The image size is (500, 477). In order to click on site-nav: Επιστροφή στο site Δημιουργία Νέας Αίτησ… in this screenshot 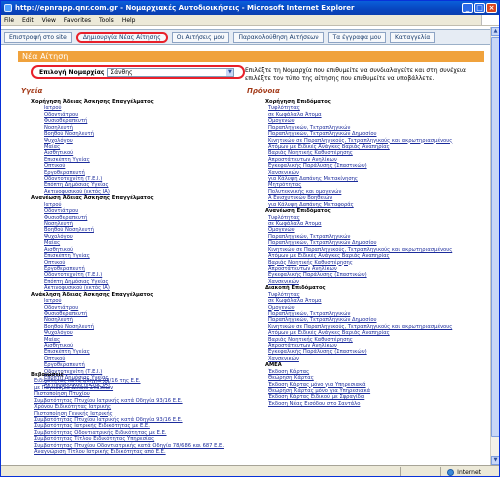, I will do `click(246, 37)`.